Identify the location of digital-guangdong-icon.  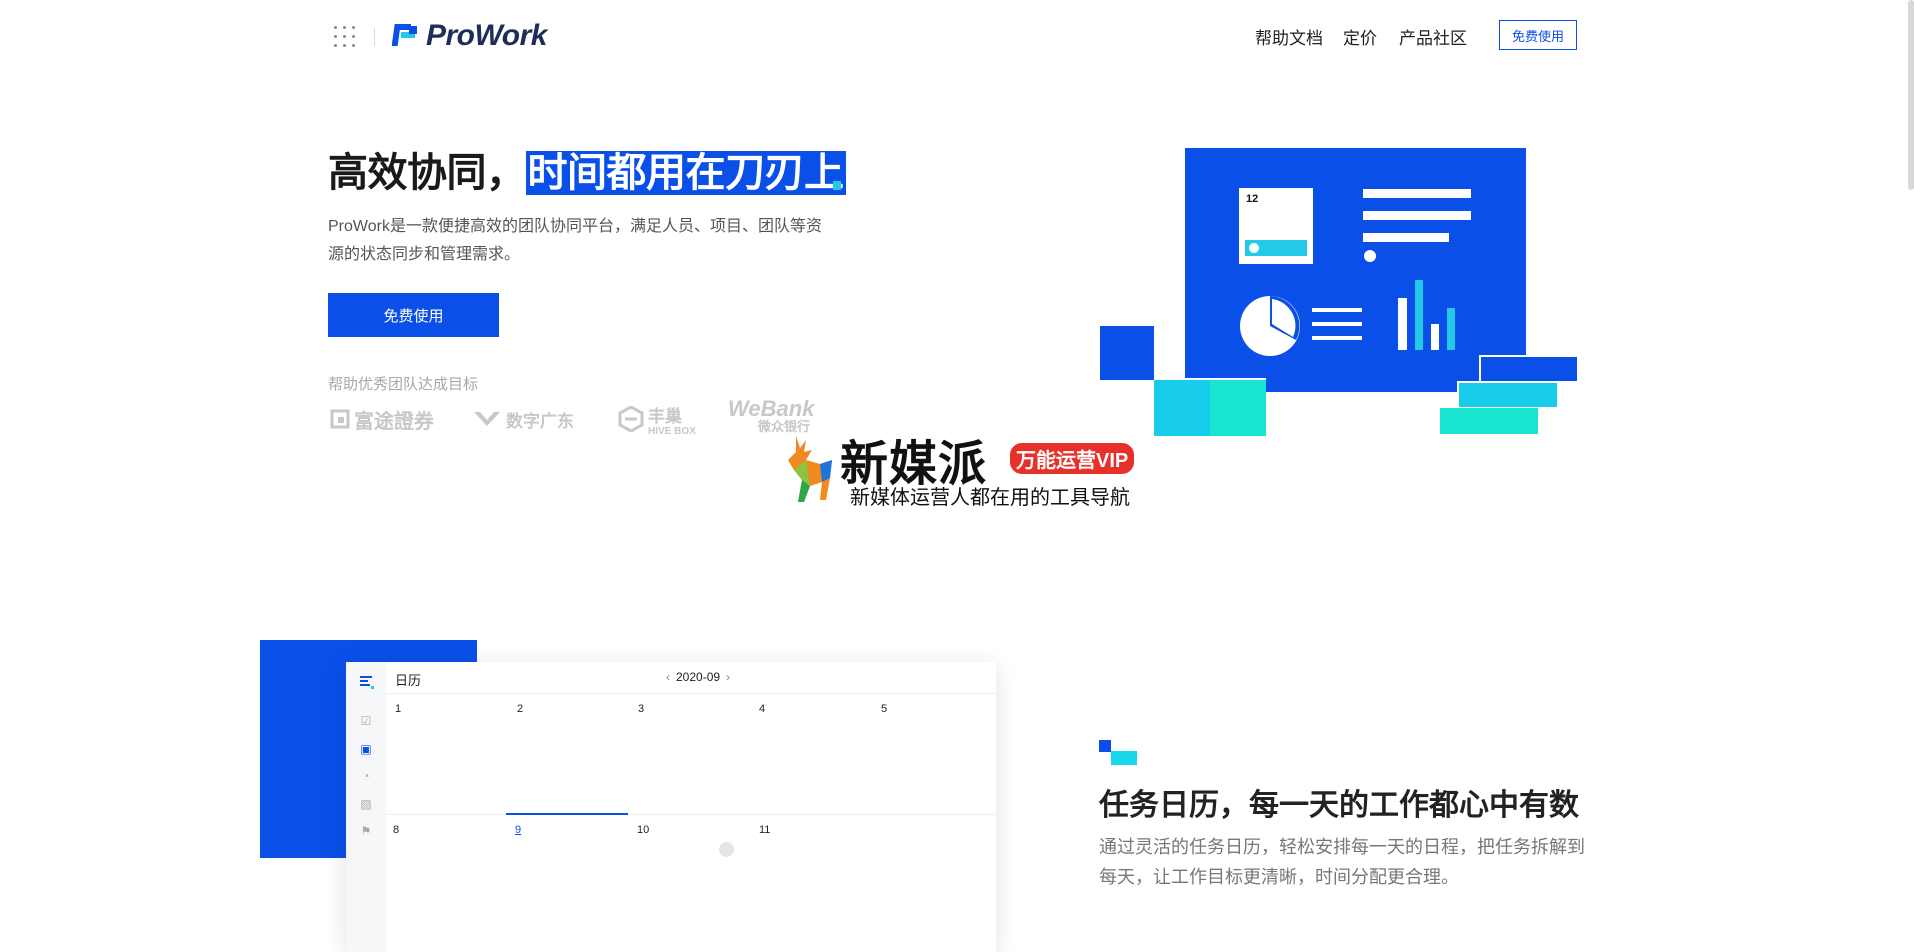
(487, 419).